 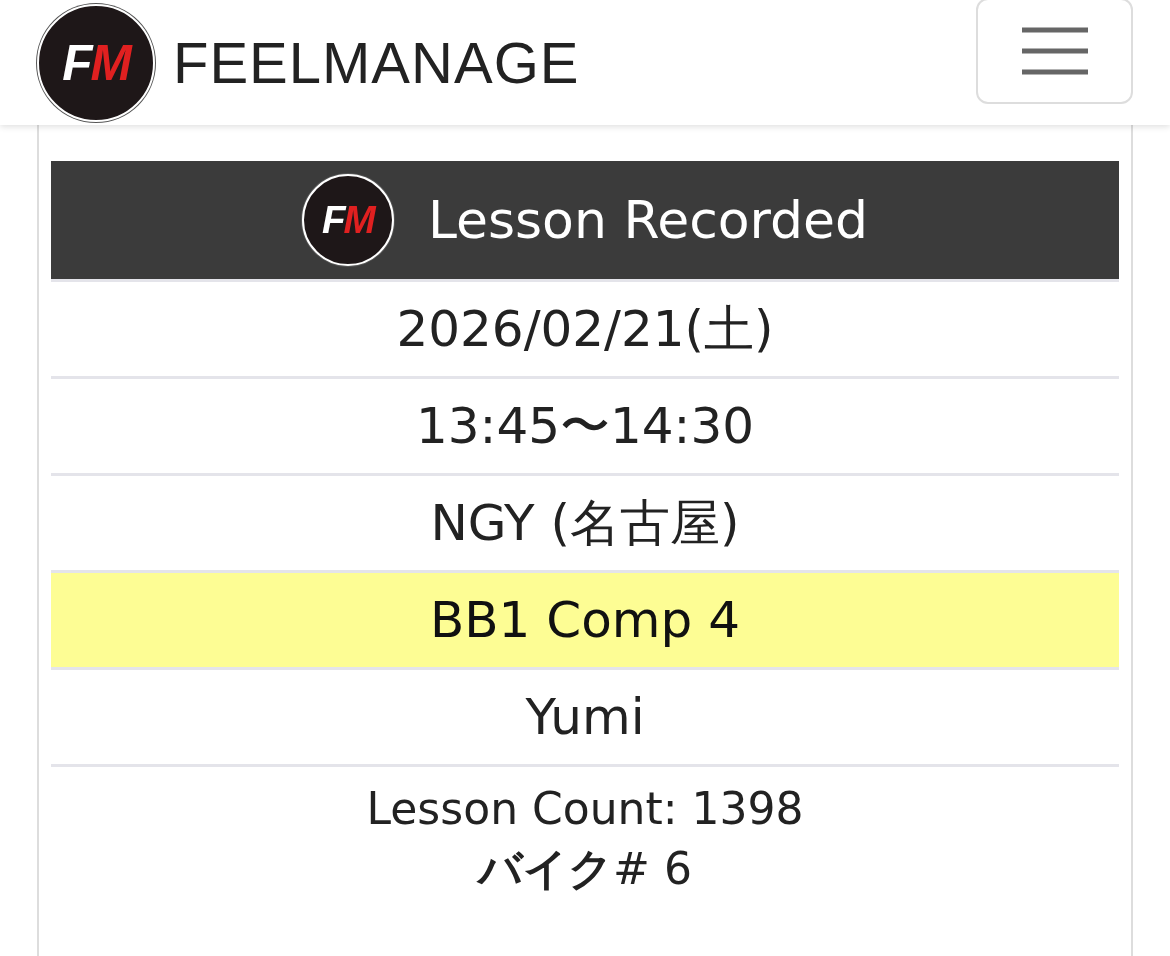 I want to click on bike-number: バイク# 6, so click(x=584, y=869).